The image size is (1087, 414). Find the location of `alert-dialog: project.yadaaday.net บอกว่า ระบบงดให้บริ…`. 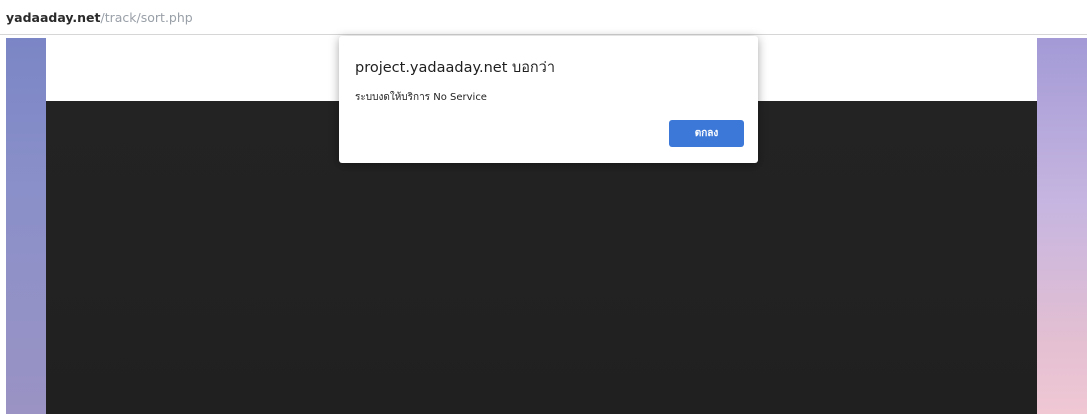

alert-dialog: project.yadaaday.net บอกว่า ระบบงดให้บริ… is located at coordinates (548, 99).